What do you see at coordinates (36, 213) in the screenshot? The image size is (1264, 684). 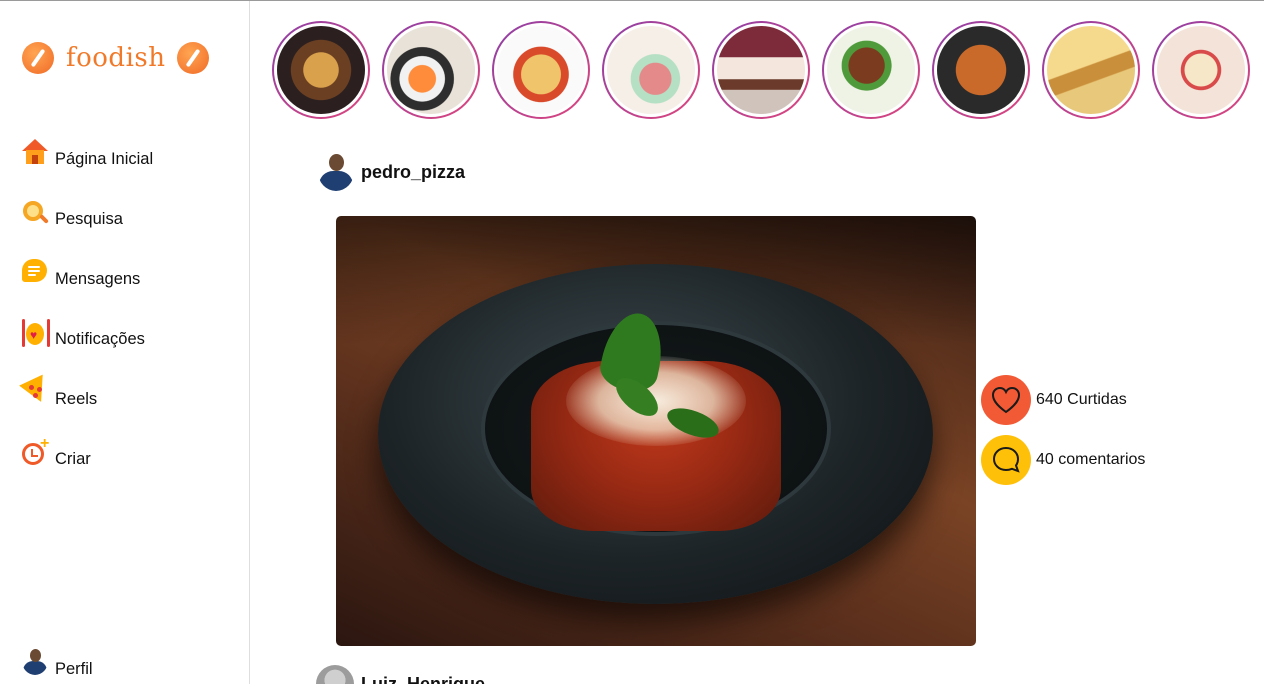 I see `search-icon` at bounding box center [36, 213].